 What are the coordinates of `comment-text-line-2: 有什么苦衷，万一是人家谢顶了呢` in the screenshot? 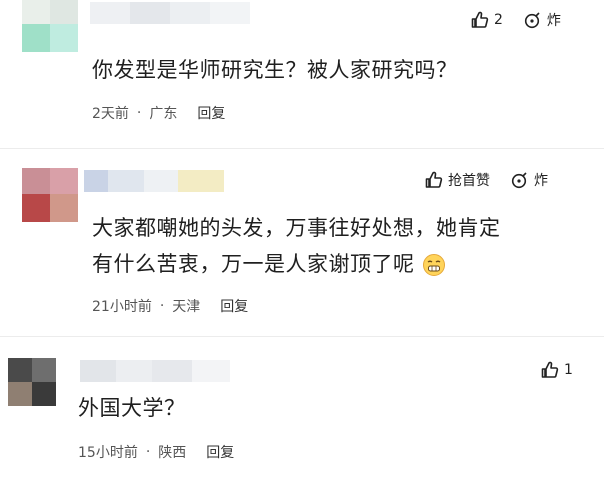 It's located at (269, 264).